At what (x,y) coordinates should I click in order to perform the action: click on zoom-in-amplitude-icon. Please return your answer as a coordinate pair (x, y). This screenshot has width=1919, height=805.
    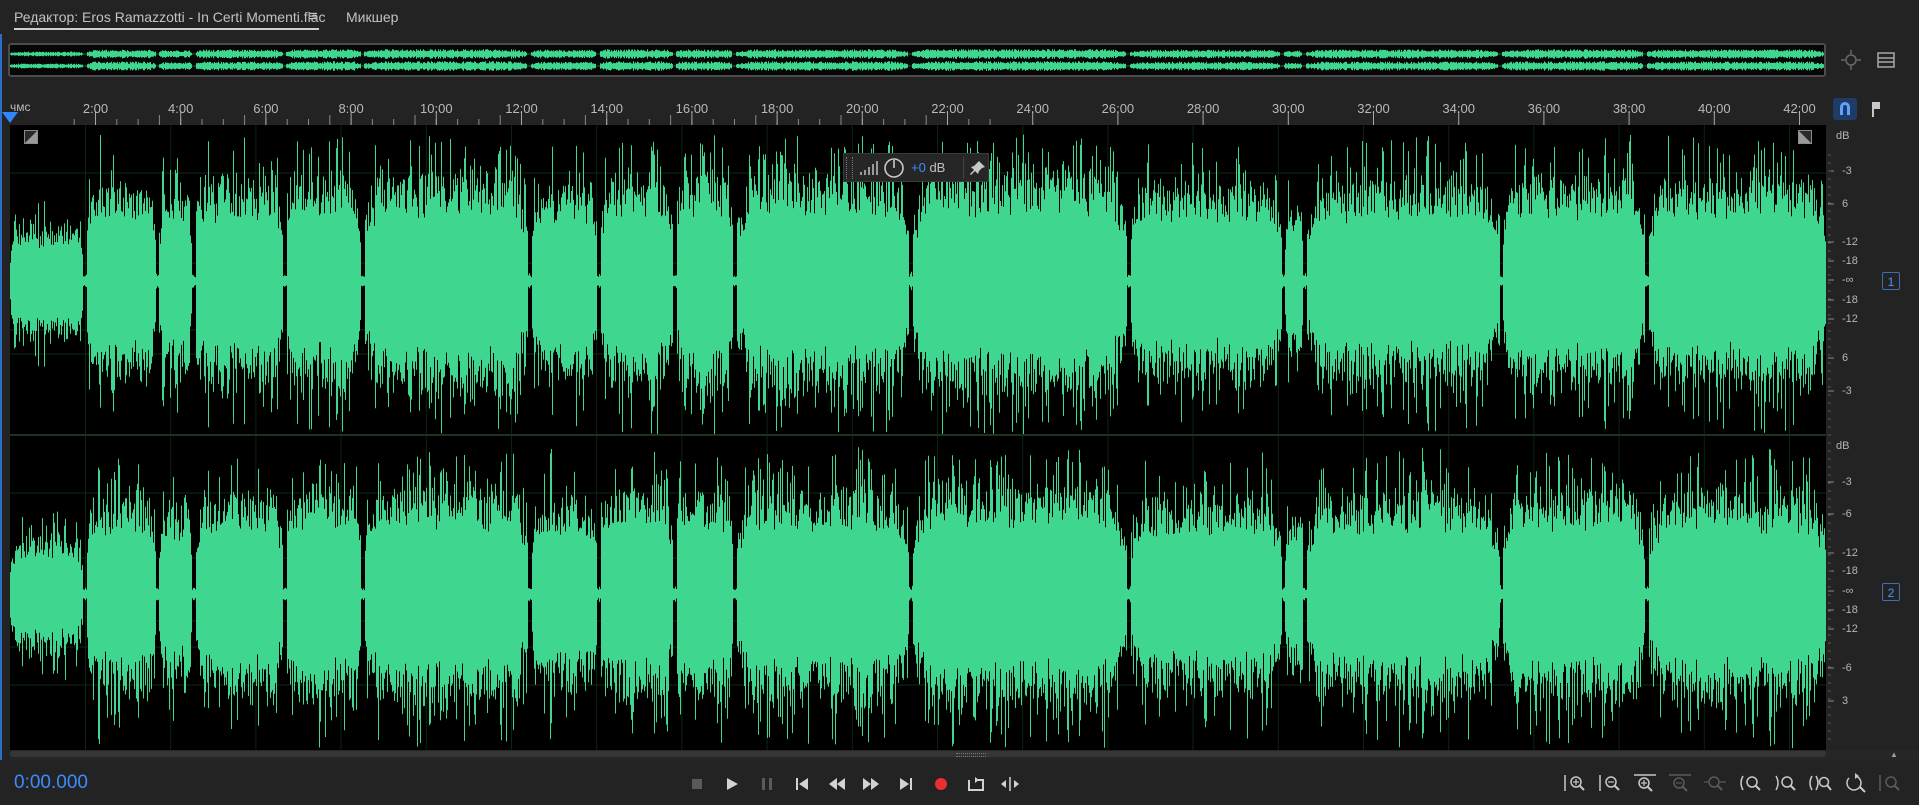
    Looking at the image, I should click on (1574, 783).